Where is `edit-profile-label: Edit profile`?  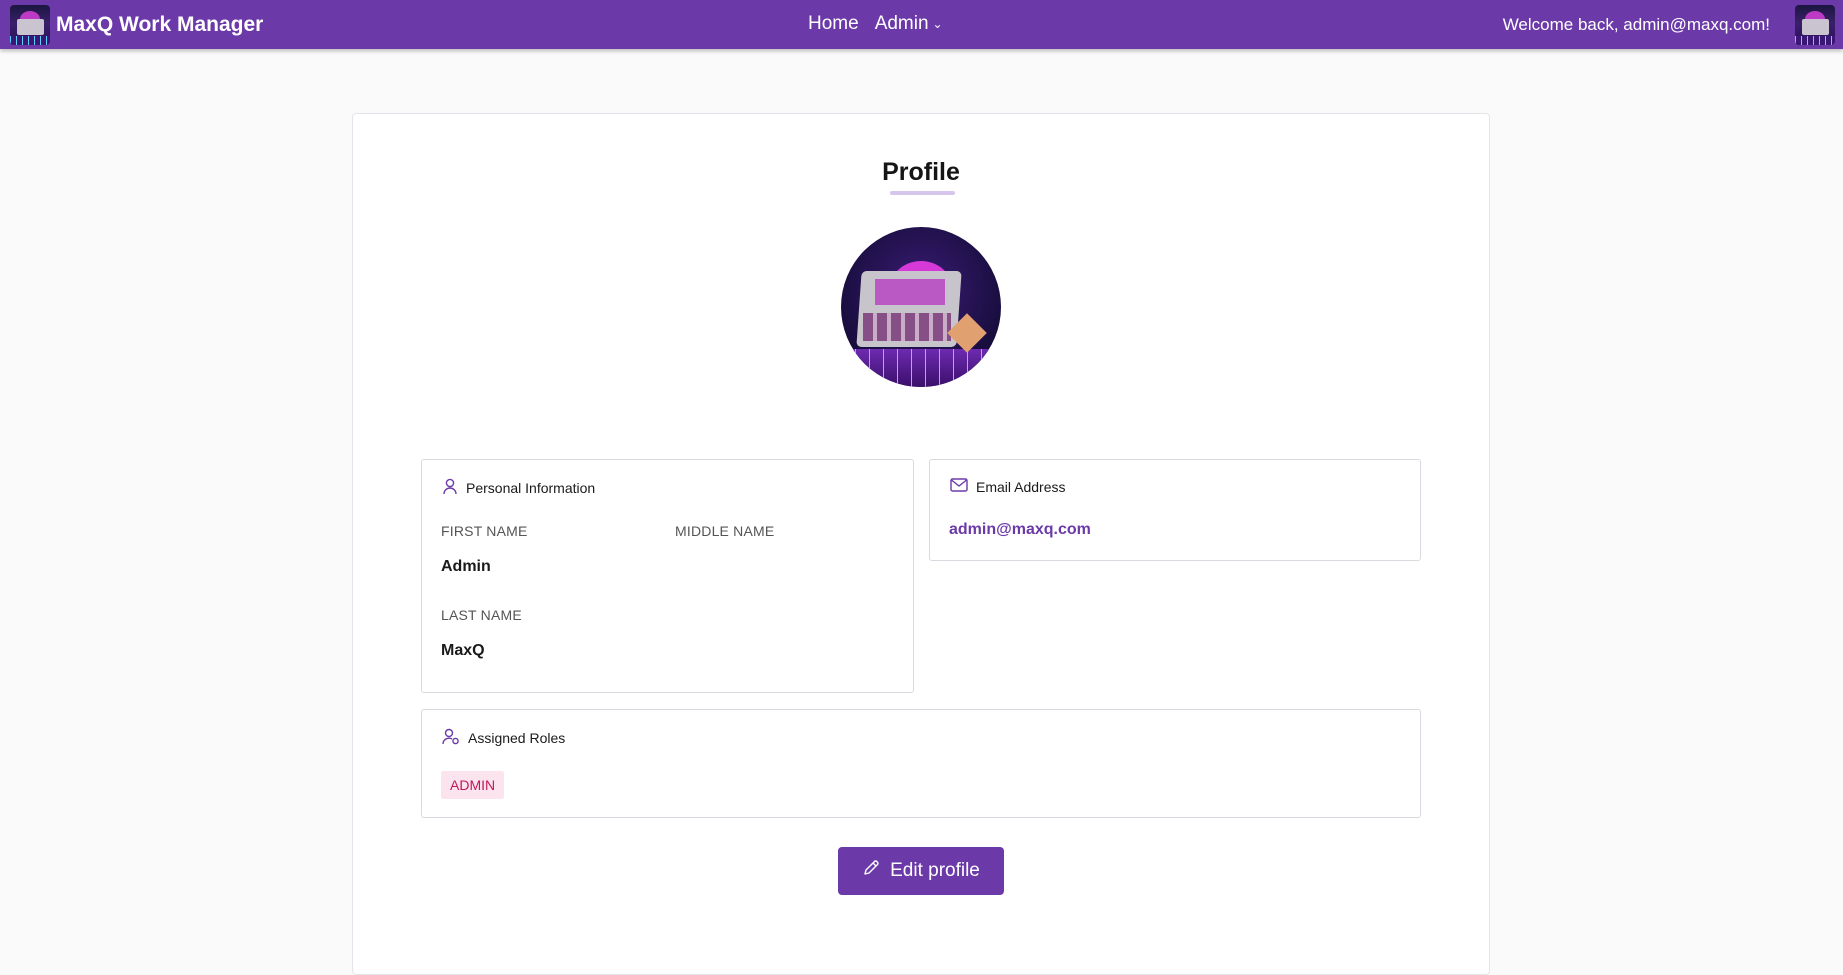
edit-profile-label: Edit profile is located at coordinates (935, 870).